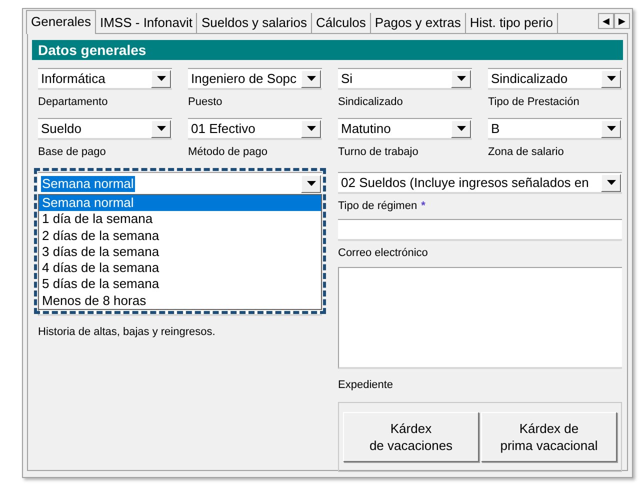  What do you see at coordinates (327, 50) in the screenshot?
I see `section-header: Datos generales` at bounding box center [327, 50].